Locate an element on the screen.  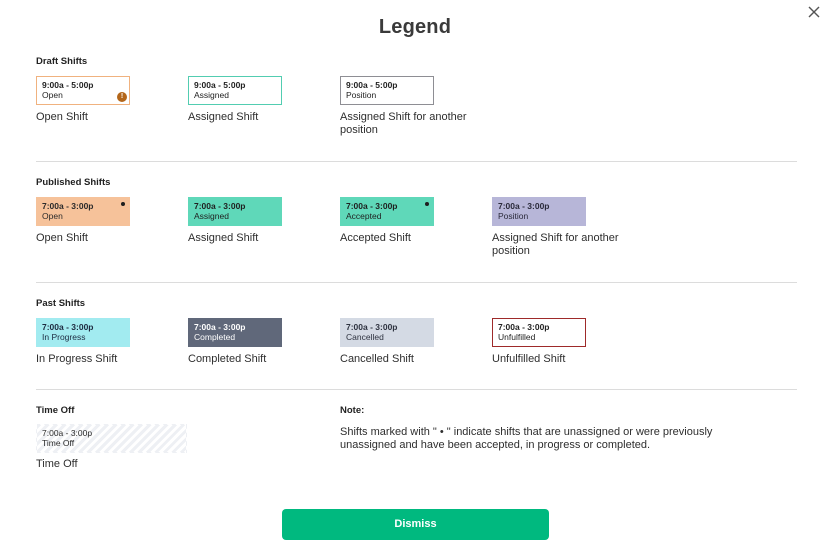
published-accepted-caption: Accepted Shift is located at coordinates (375, 238).